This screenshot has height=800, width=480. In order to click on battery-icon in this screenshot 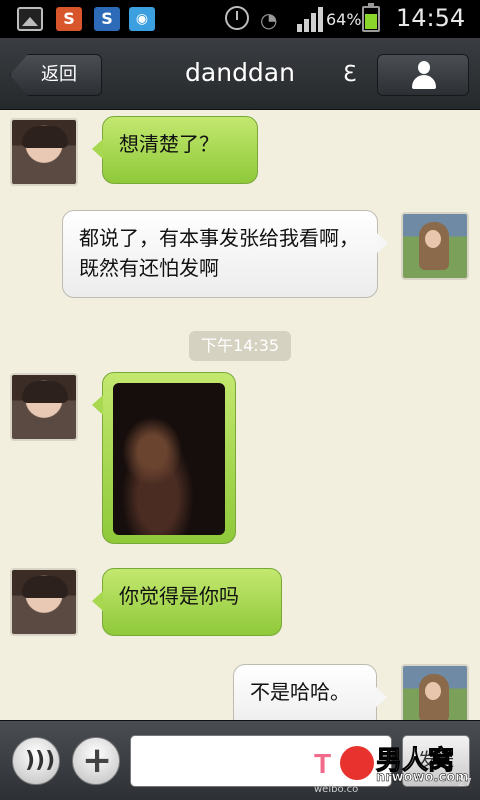, I will do `click(371, 17)`.